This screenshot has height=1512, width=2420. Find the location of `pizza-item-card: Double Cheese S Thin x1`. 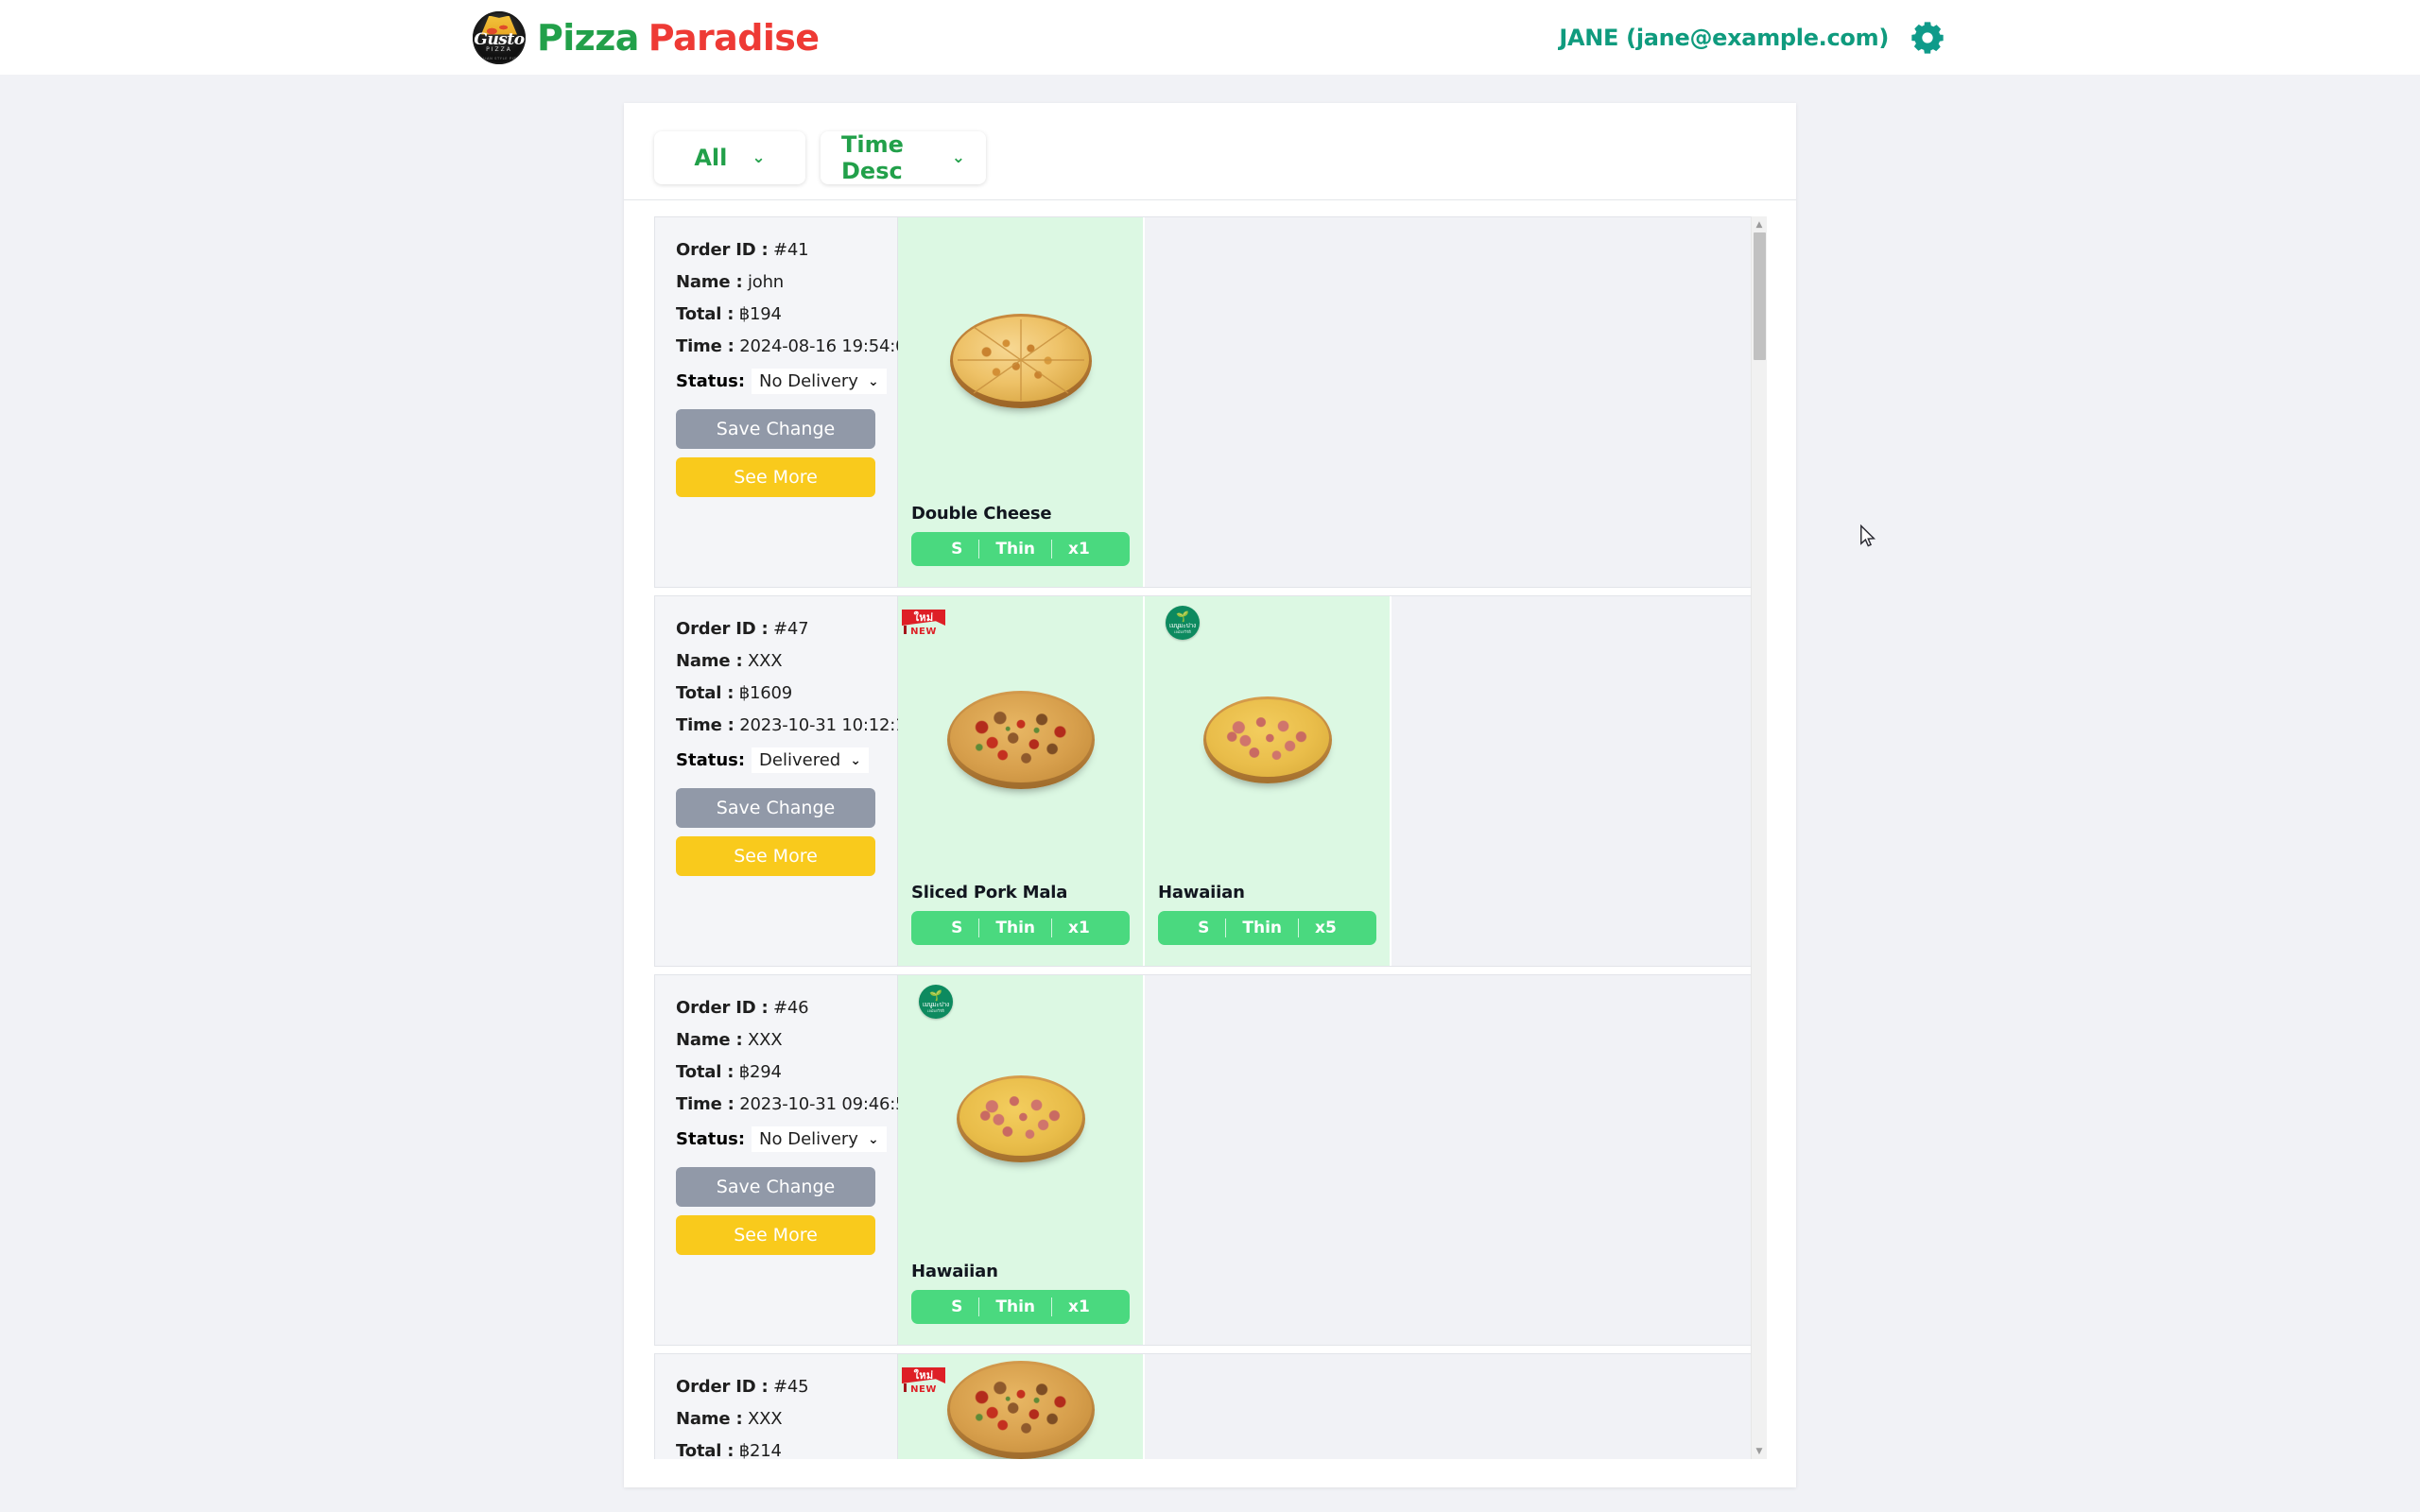

pizza-item-card: Double Cheese S Thin x1 is located at coordinates (1021, 402).